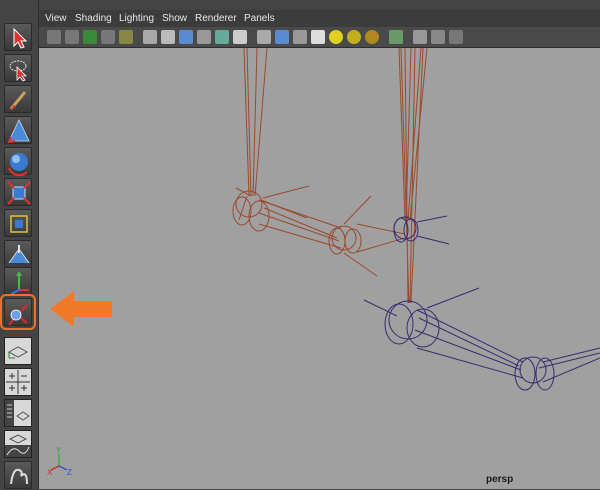  Describe the element at coordinates (319, 162) in the screenshot. I see `selected-joint-chain` at that location.